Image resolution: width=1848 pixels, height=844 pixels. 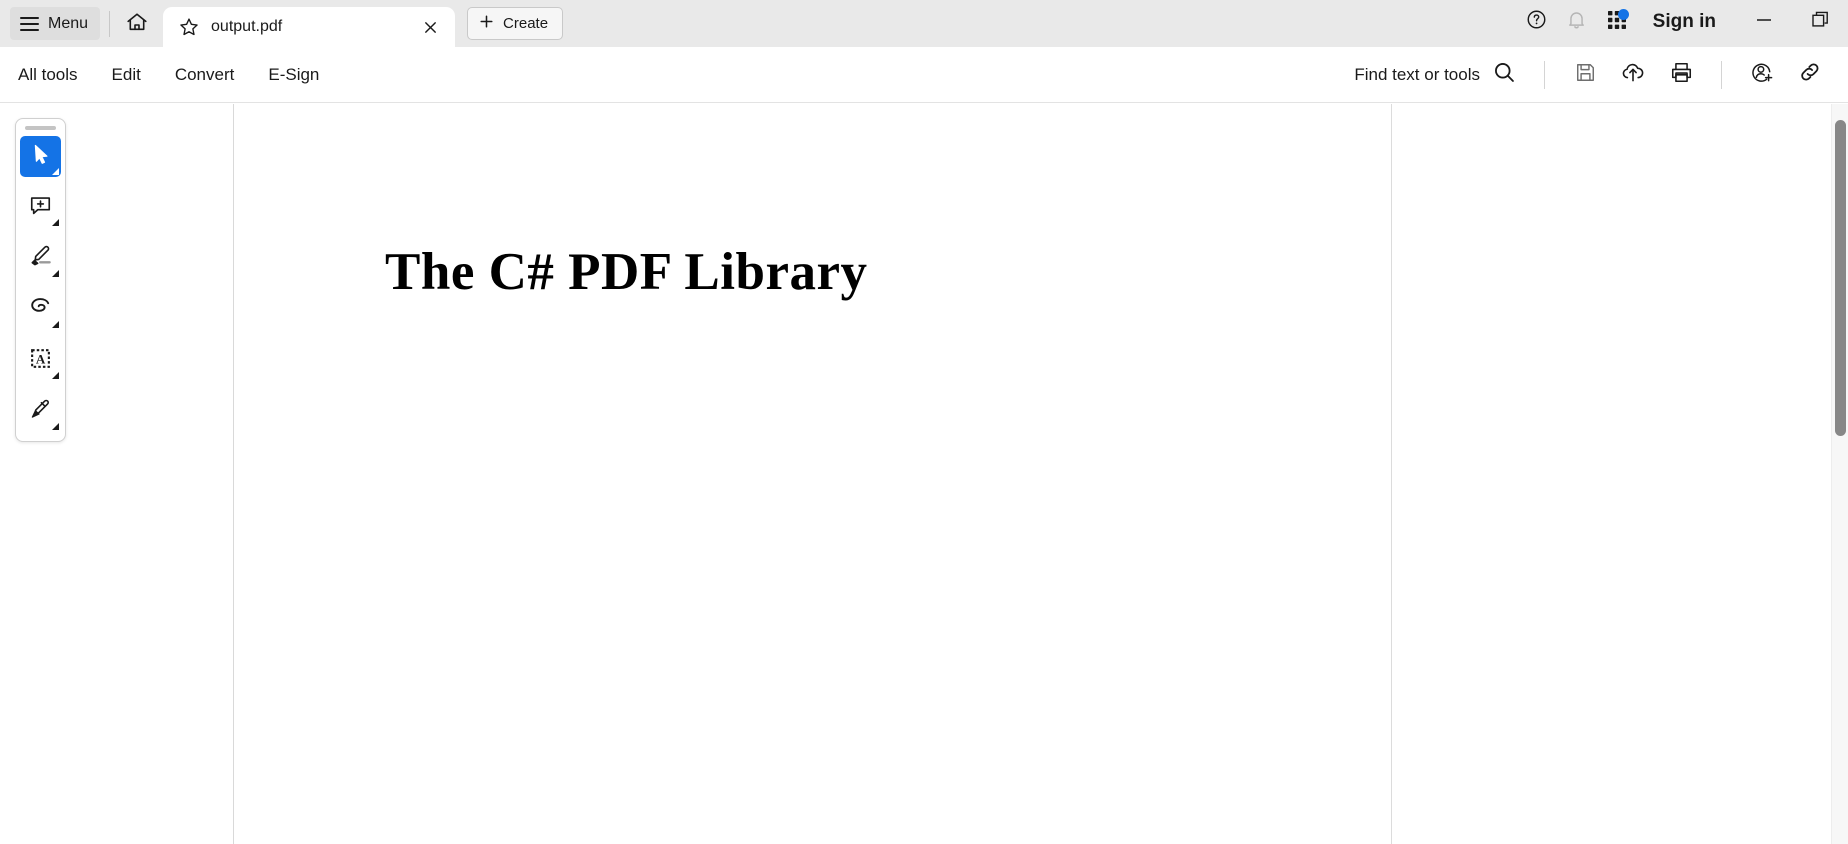 I want to click on print-icon, so click(x=1681, y=75).